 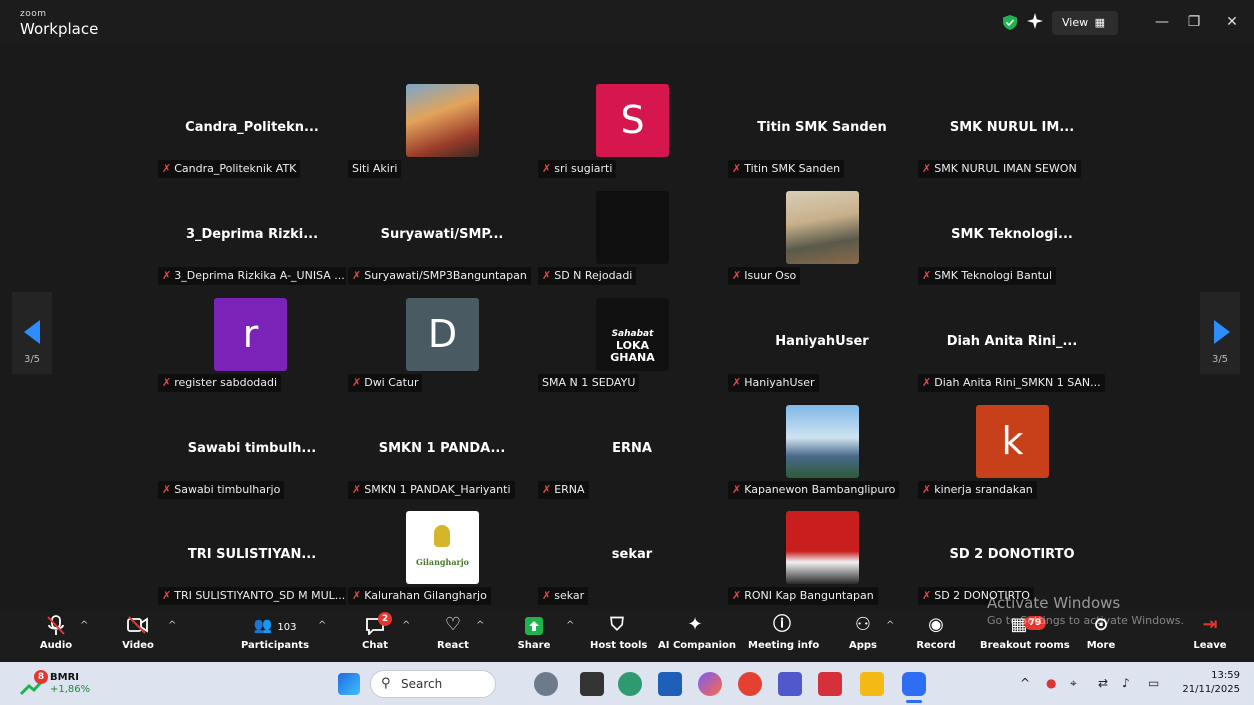 What do you see at coordinates (1220, 333) in the screenshot?
I see `next-page-button: 3/5` at bounding box center [1220, 333].